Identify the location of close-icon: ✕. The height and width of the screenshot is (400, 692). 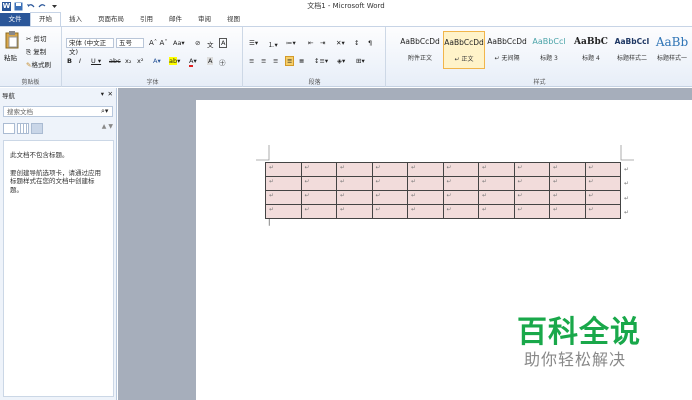
(110, 94).